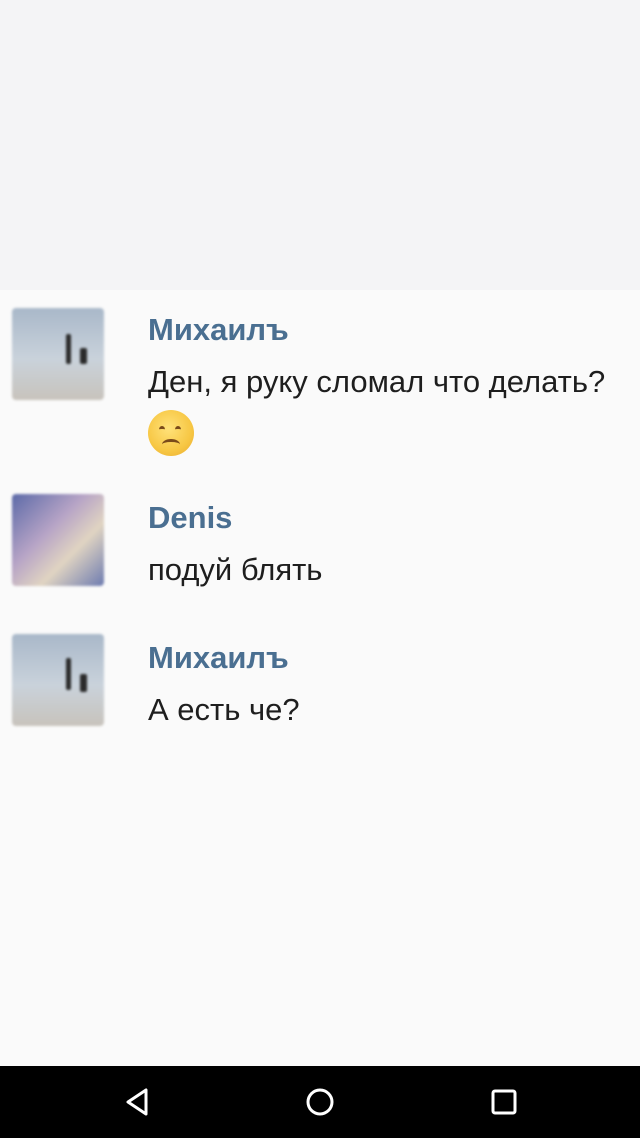 This screenshot has width=640, height=1138. I want to click on android-navigation-bar, so click(320, 1102).